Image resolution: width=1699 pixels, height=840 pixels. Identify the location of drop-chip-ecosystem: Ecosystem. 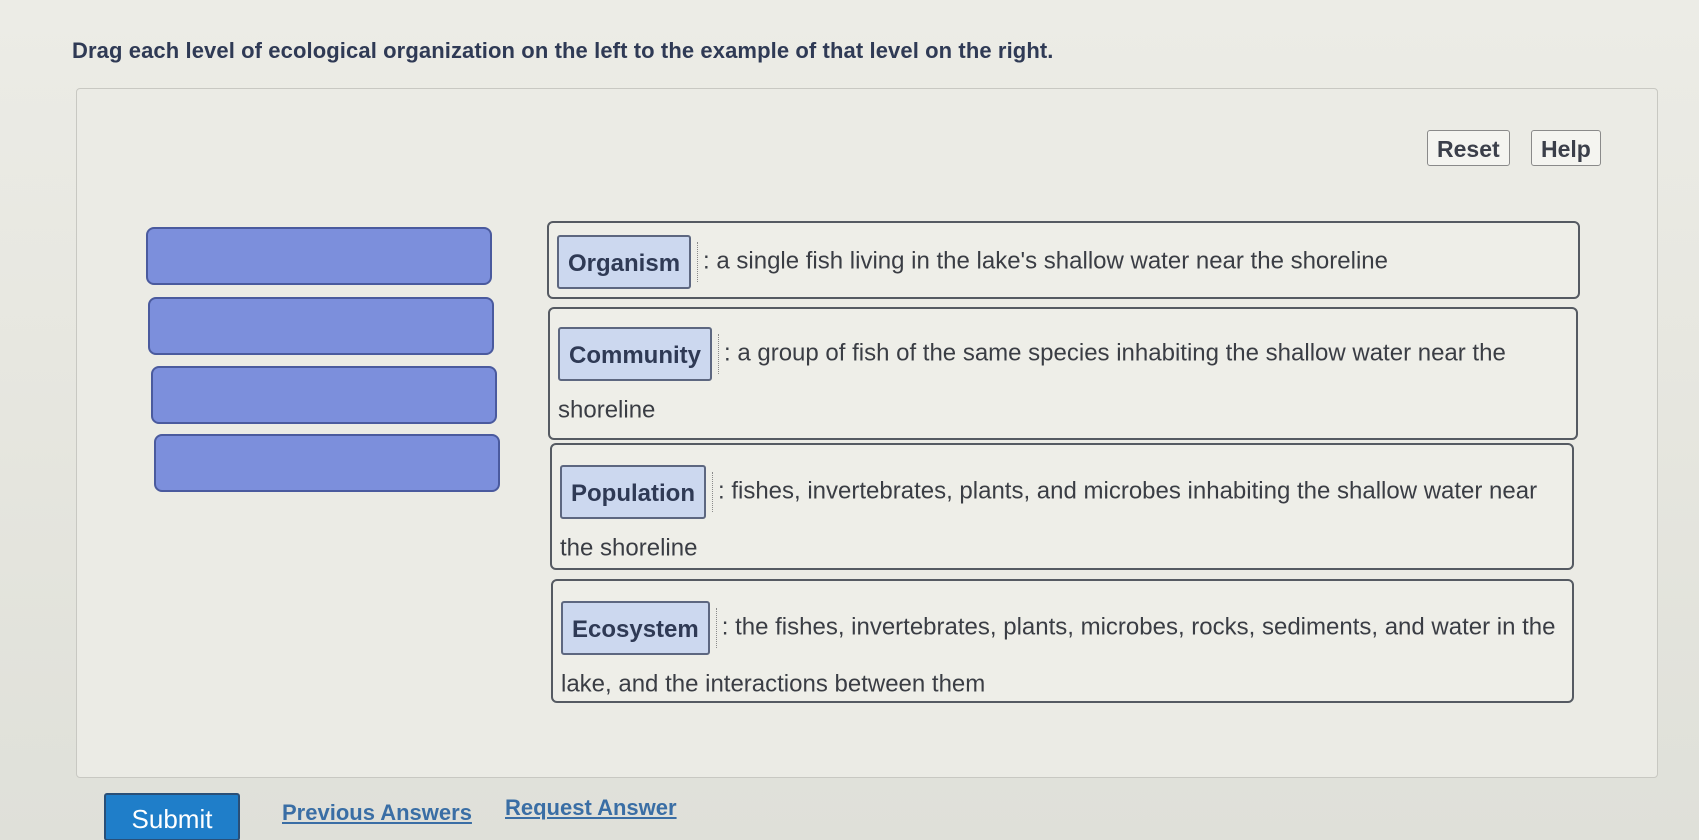
(635, 627).